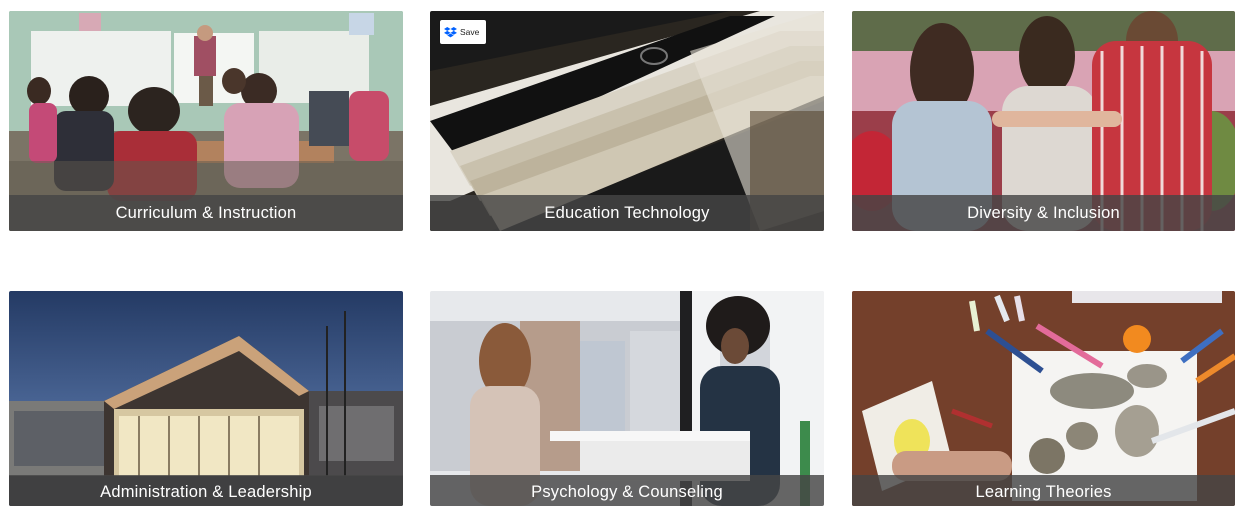  I want to click on card-psychology-counseling: Psychology & Counseling, so click(627, 398).